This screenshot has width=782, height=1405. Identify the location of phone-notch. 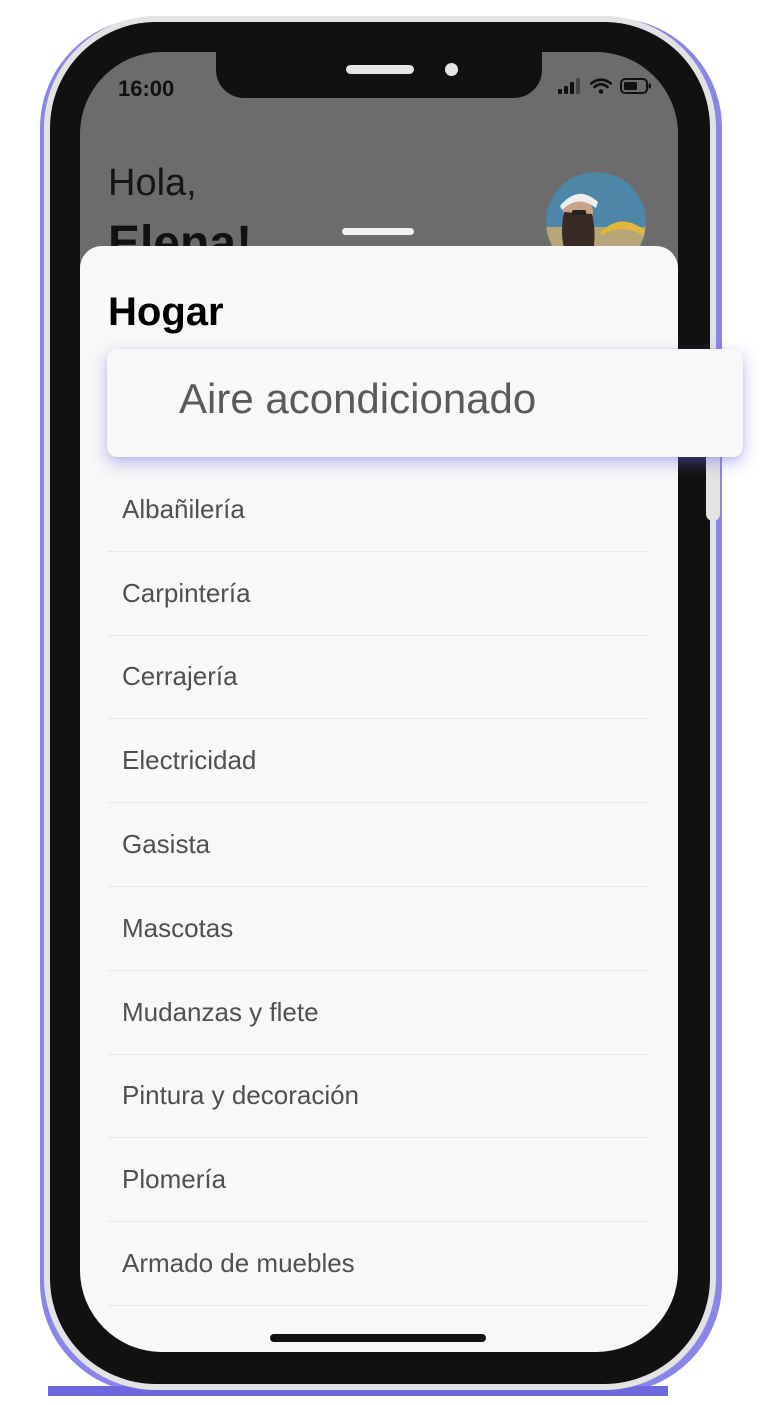
(379, 75).